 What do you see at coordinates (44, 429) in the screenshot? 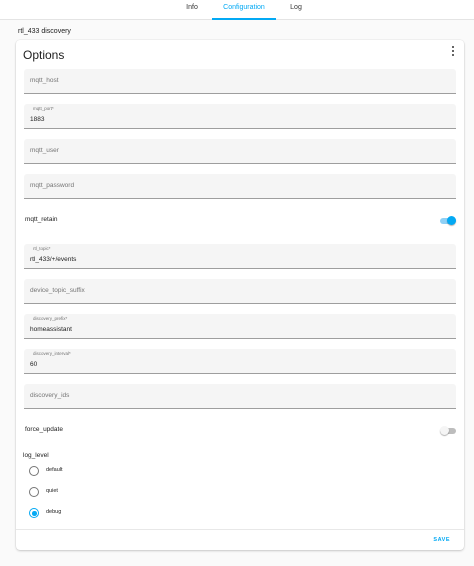
I see `force-update-label: force_update` at bounding box center [44, 429].